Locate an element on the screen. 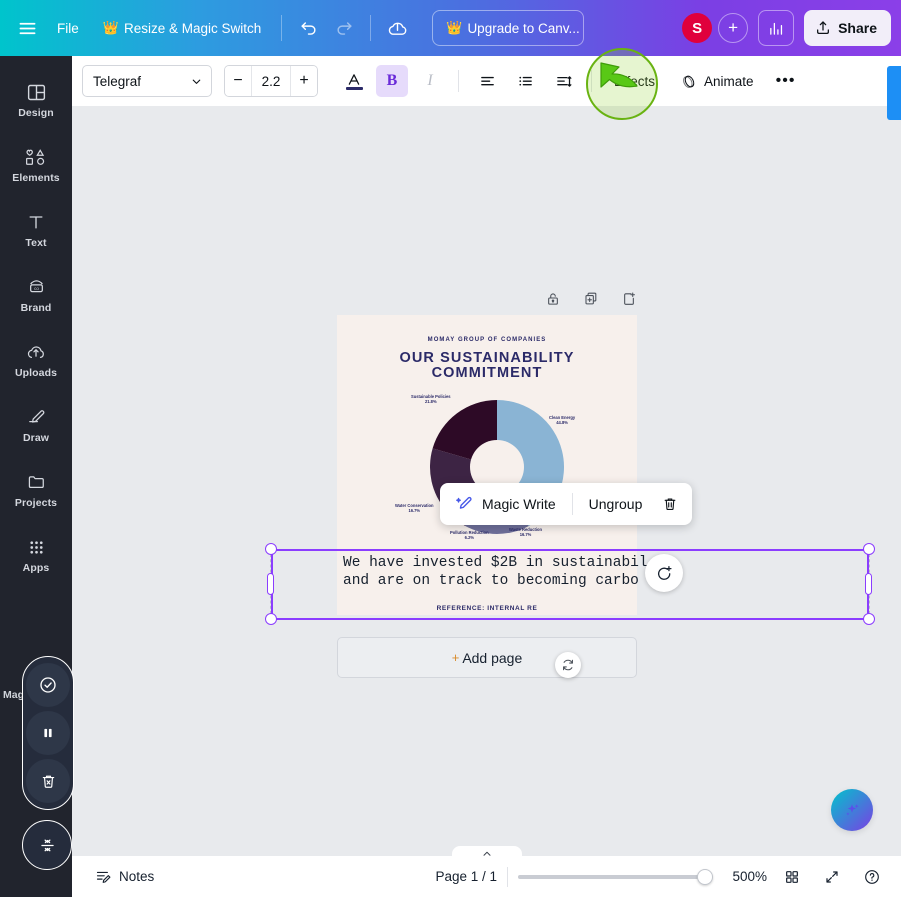 This screenshot has height=897, width=901. cloud-saved-icon is located at coordinates (397, 28).